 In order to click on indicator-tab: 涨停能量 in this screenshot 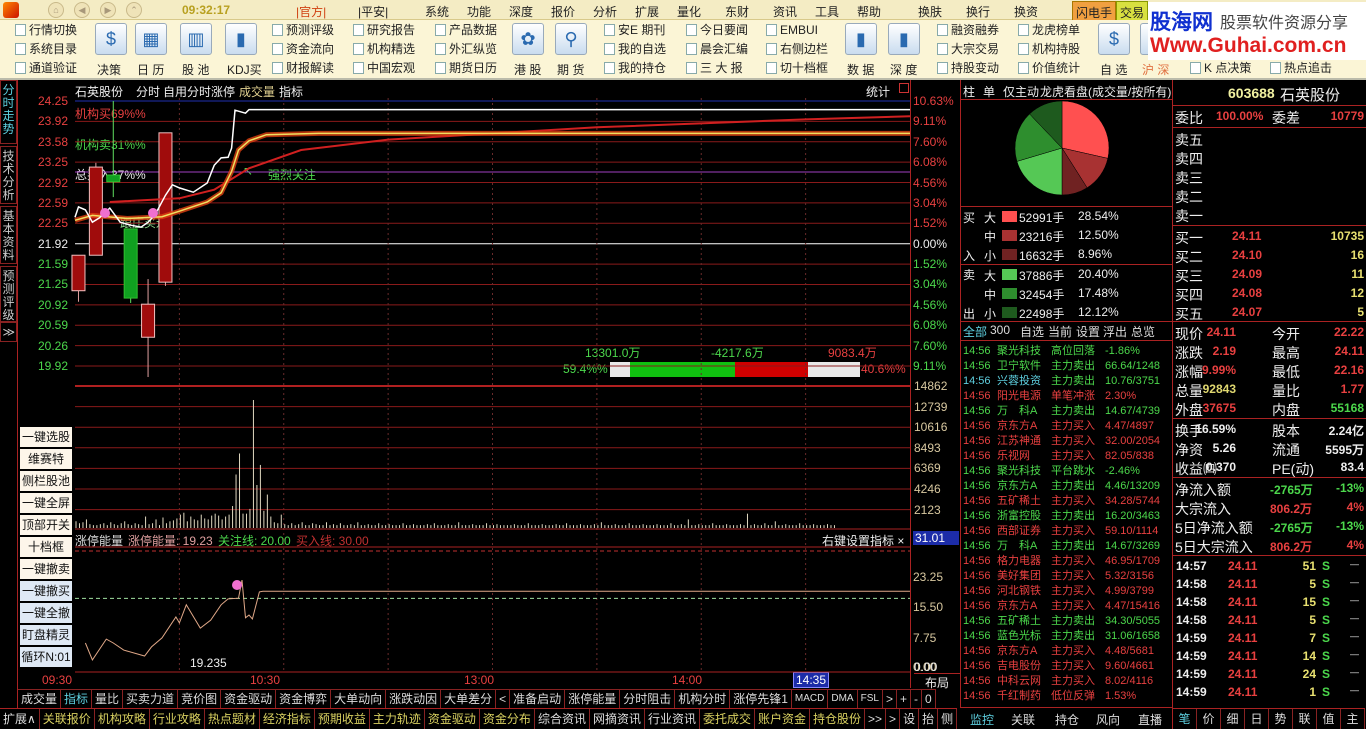, I will do `click(593, 699)`.